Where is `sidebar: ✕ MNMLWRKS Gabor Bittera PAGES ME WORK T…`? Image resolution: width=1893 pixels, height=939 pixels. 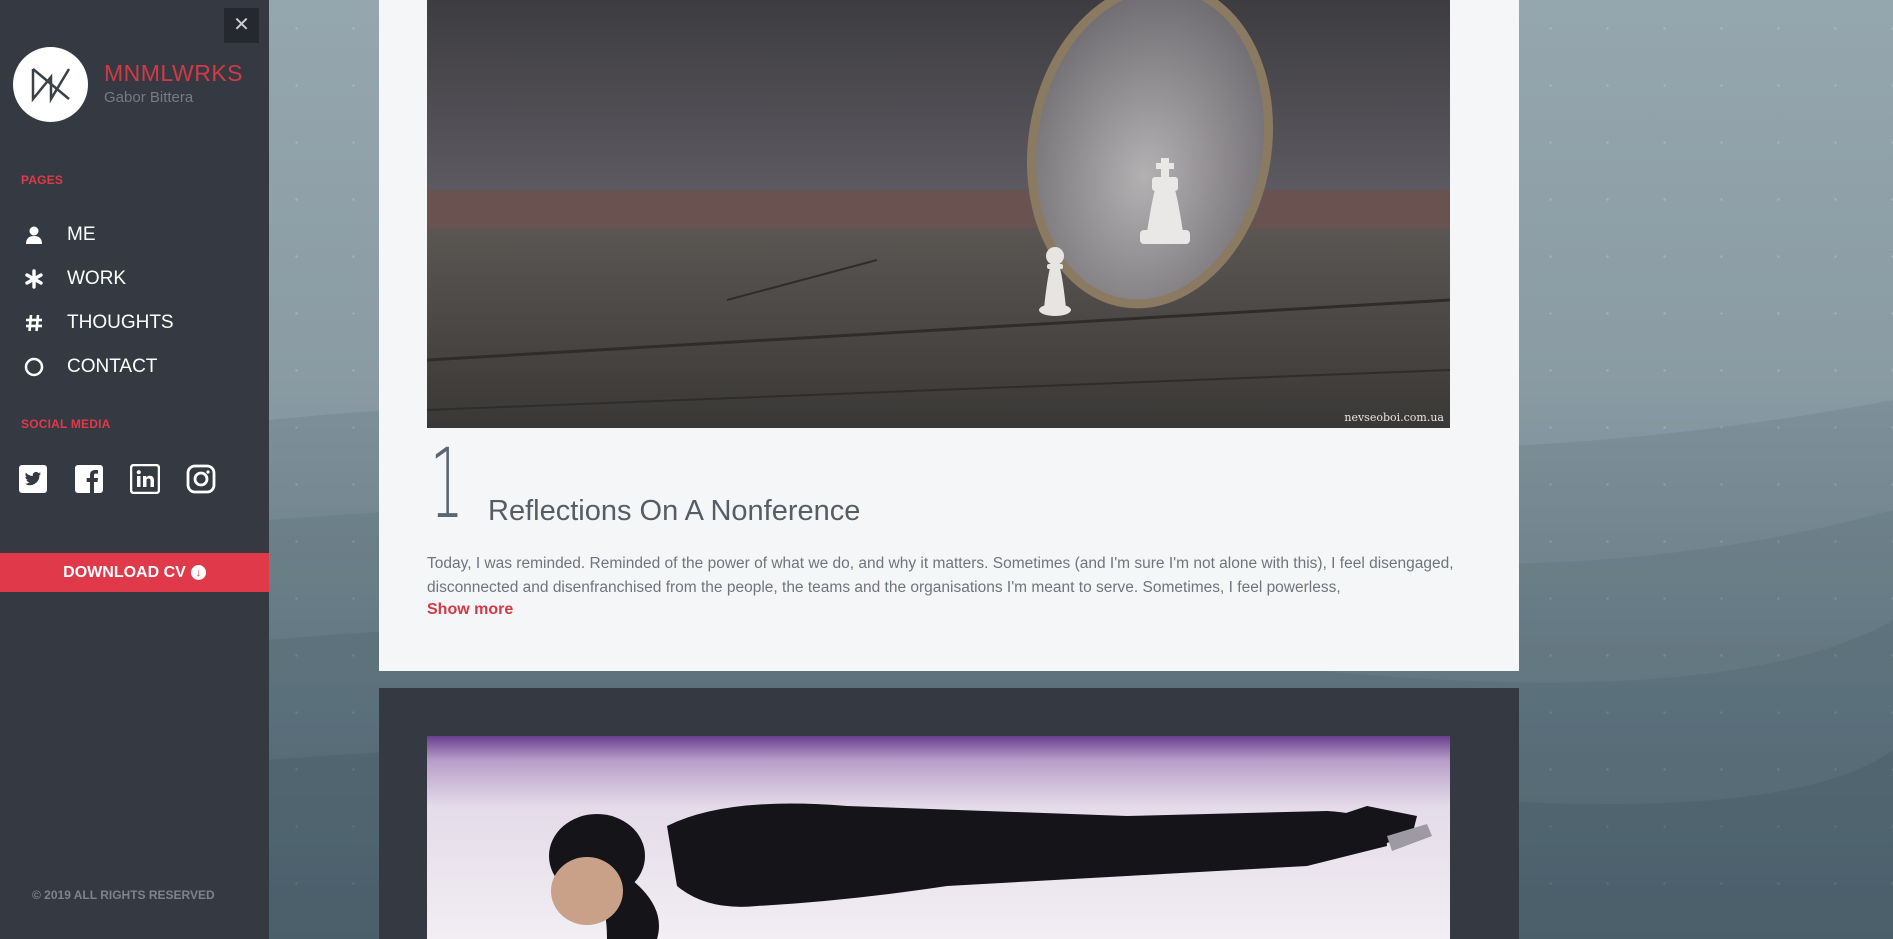 sidebar: ✕ MNMLWRKS Gabor Bittera PAGES ME WORK T… is located at coordinates (134, 469).